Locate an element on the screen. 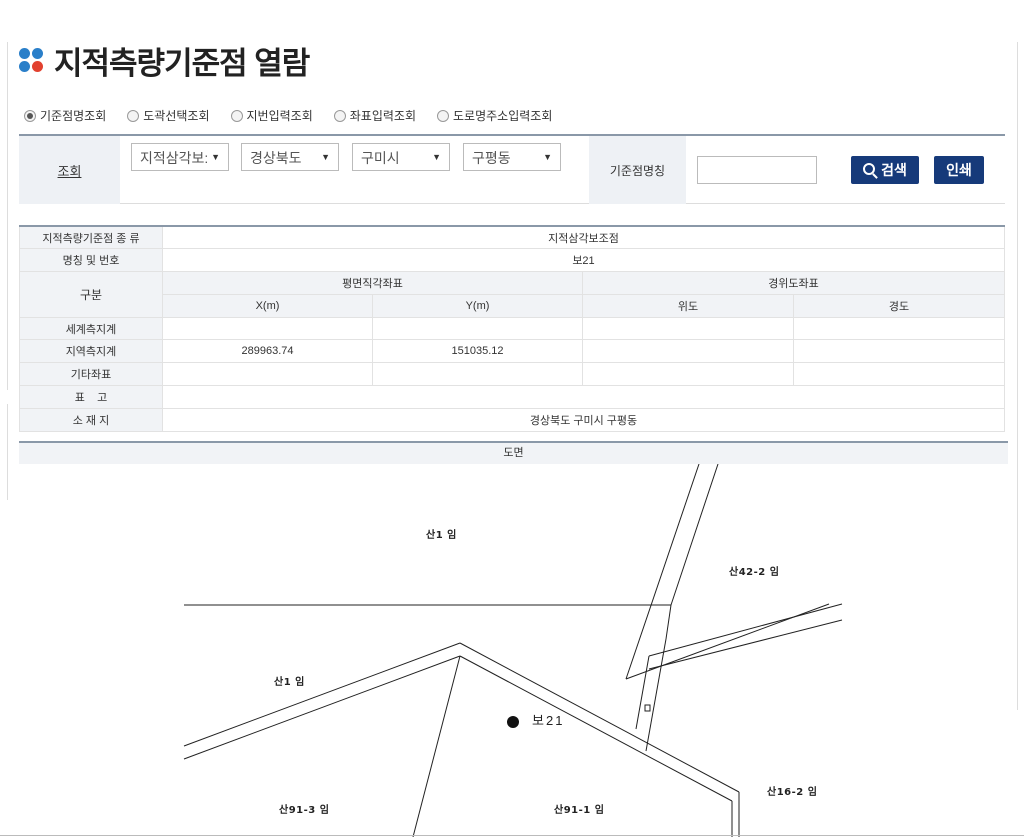 Image resolution: width=1024 pixels, height=837 pixels. table-row: 세계측지계 is located at coordinates (512, 328).